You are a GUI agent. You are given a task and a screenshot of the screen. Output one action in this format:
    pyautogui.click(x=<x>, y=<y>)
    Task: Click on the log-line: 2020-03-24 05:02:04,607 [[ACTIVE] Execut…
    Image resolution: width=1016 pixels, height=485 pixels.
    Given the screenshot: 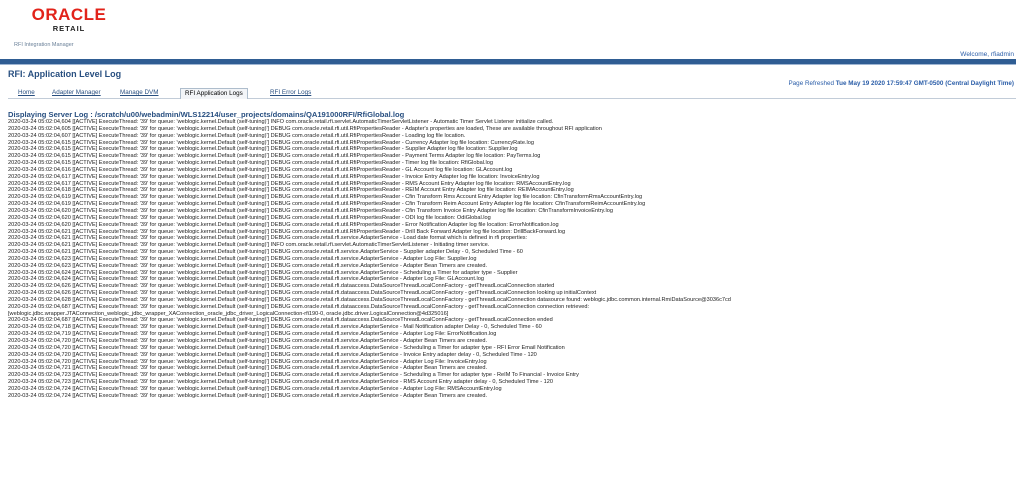 What is the action you would take?
    pyautogui.click(x=237, y=135)
    